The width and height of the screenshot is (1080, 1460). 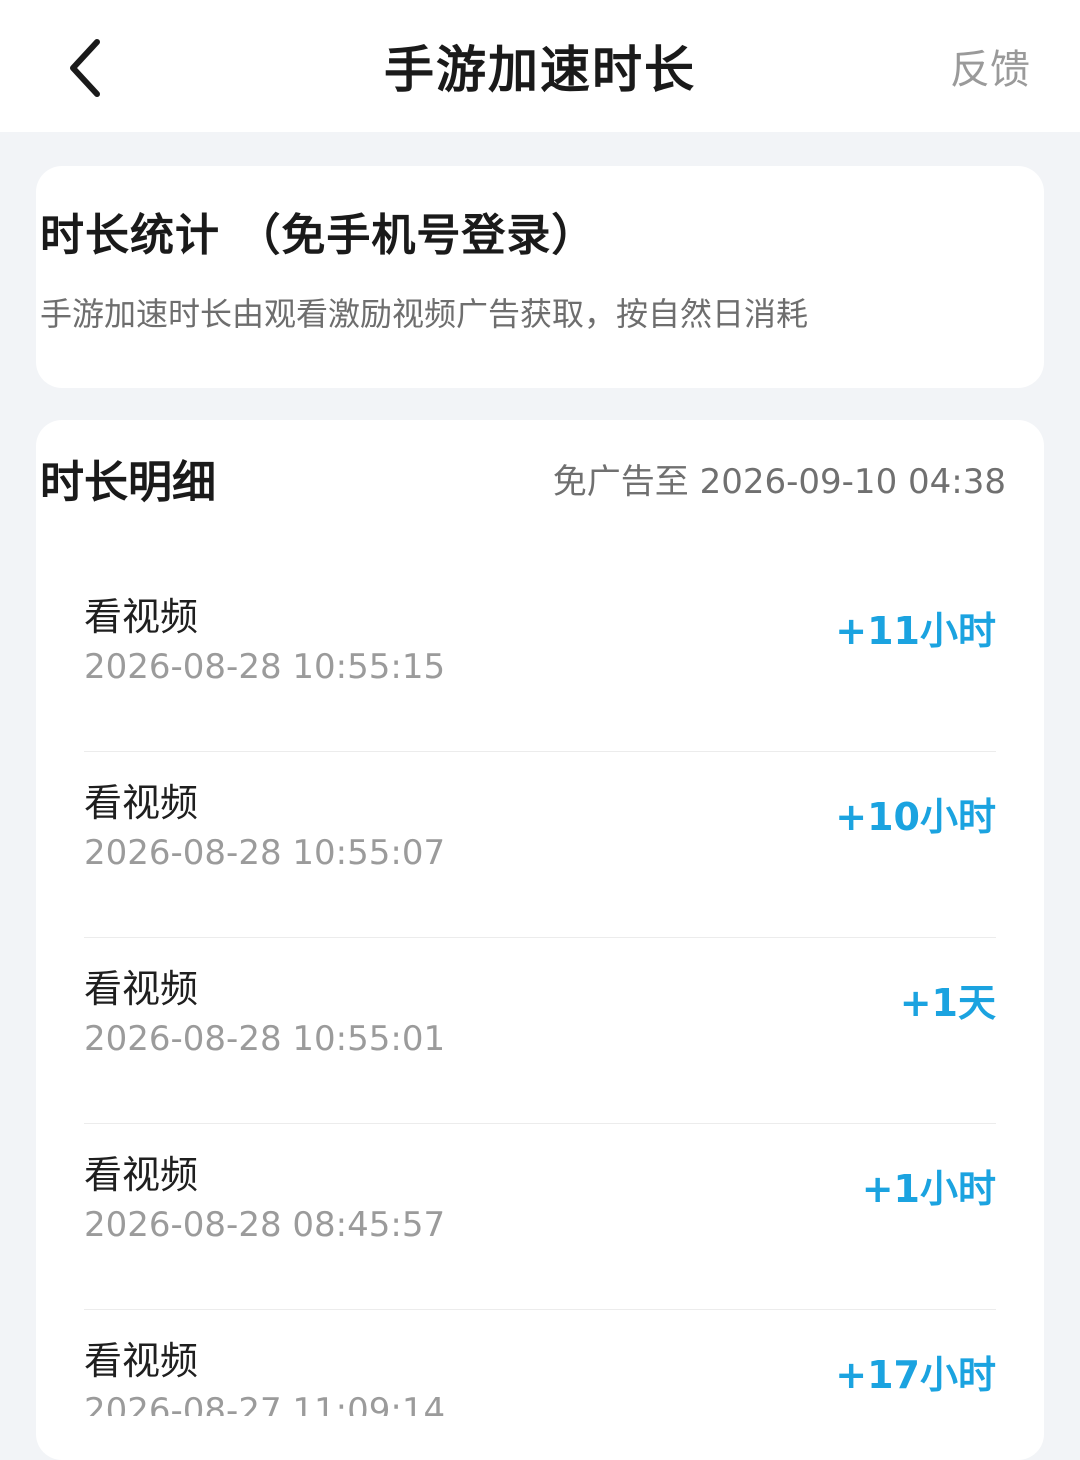 I want to click on record-time: 2026-08-28 08:45:57, so click(x=265, y=1225).